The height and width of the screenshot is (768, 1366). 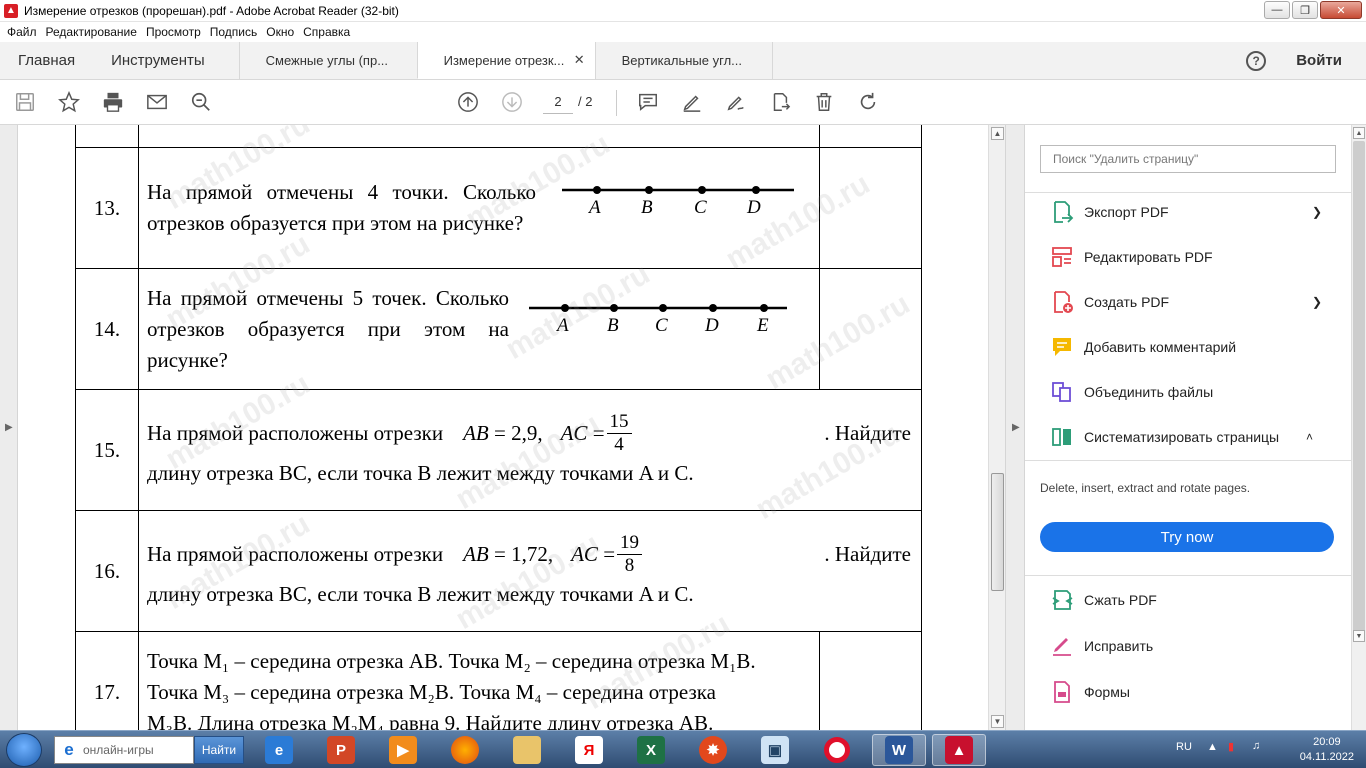 I want to click on comment-tool-icon, so click(x=648, y=102).